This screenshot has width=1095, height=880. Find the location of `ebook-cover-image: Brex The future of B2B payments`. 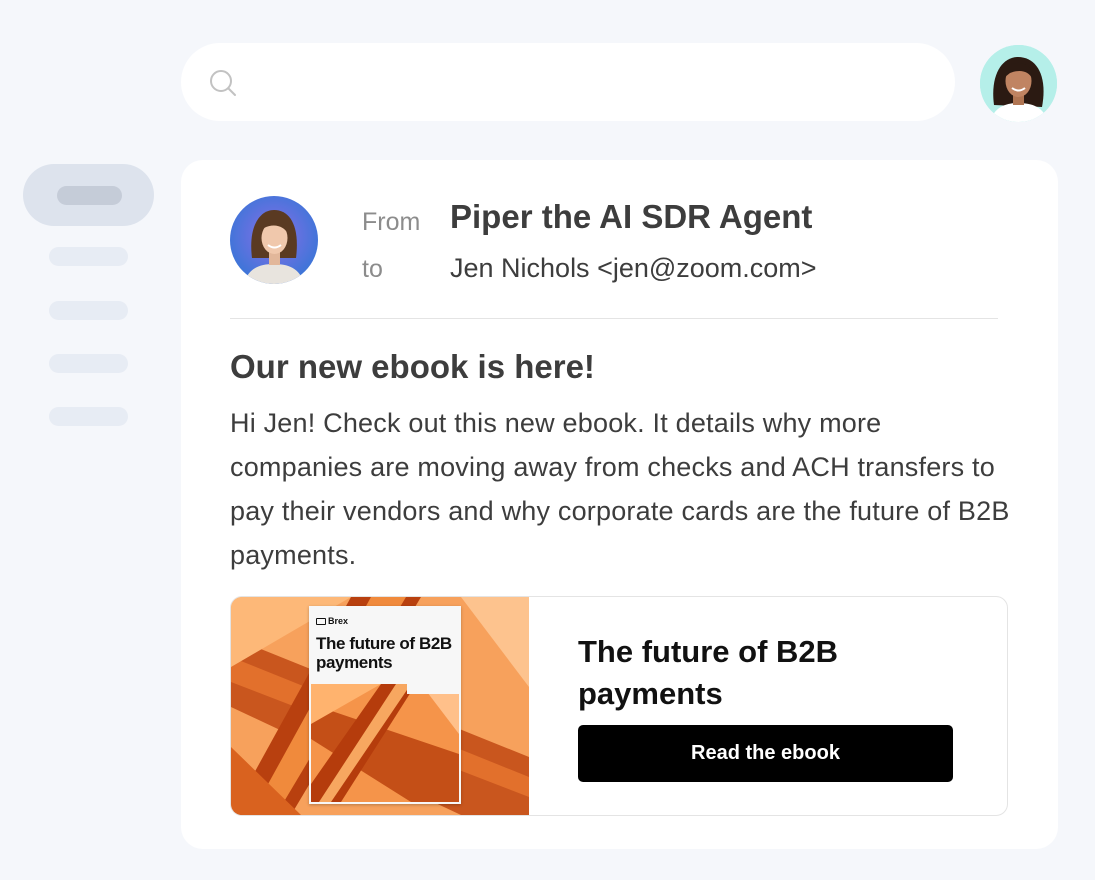

ebook-cover-image: Brex The future of B2B payments is located at coordinates (380, 706).